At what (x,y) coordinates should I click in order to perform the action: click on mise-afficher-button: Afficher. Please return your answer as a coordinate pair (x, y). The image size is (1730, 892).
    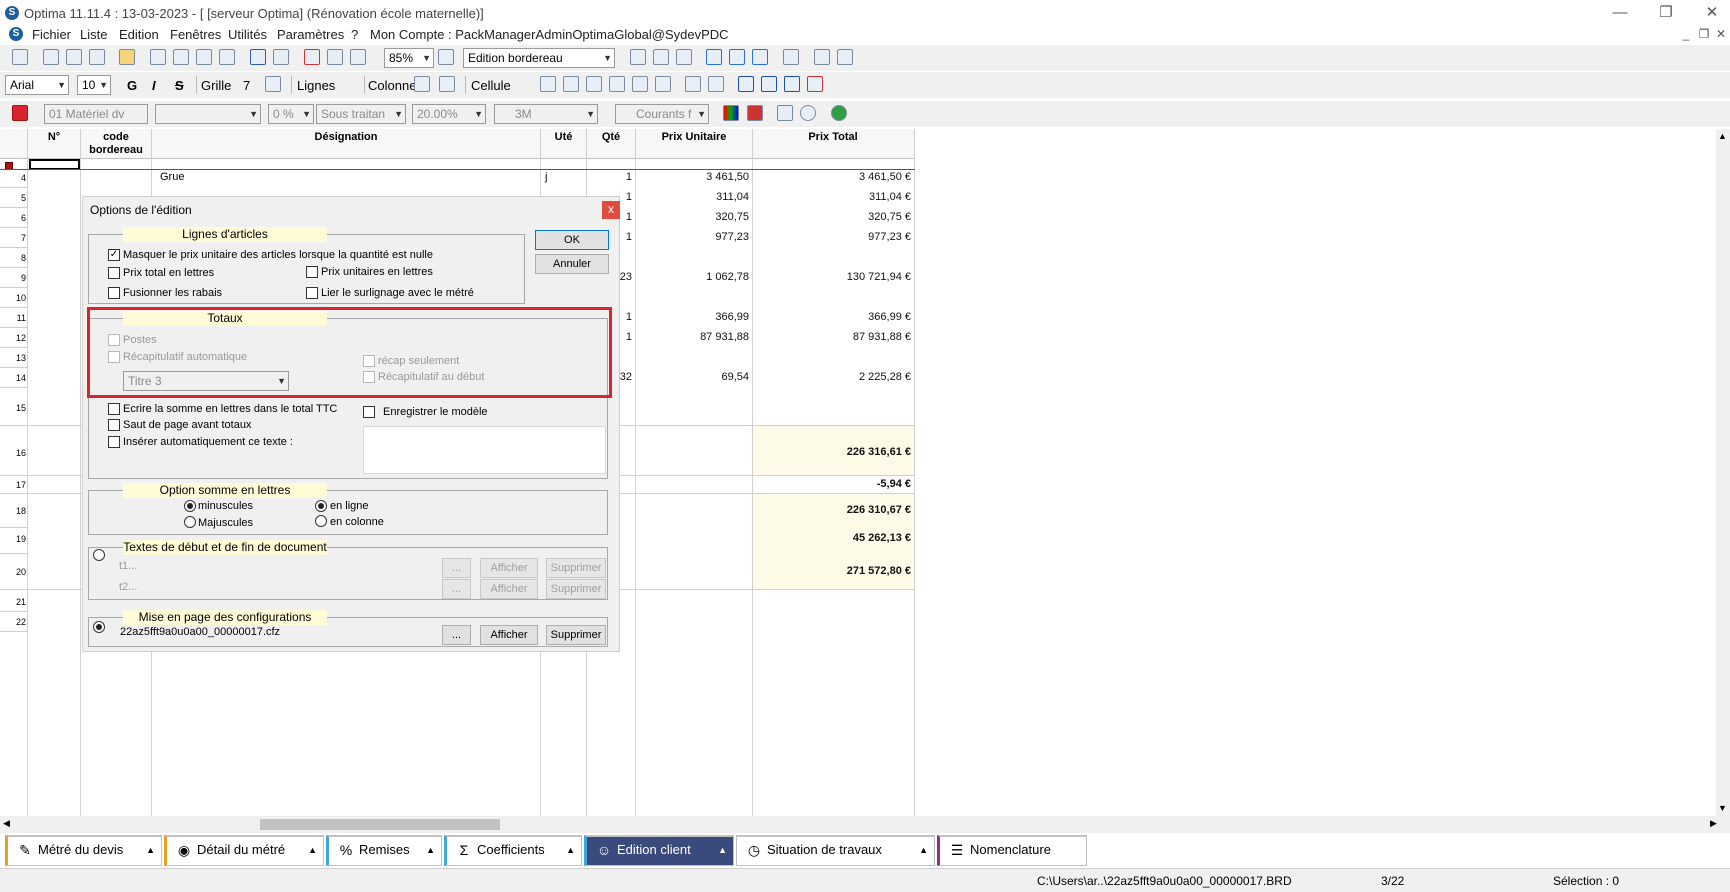
    Looking at the image, I should click on (509, 635).